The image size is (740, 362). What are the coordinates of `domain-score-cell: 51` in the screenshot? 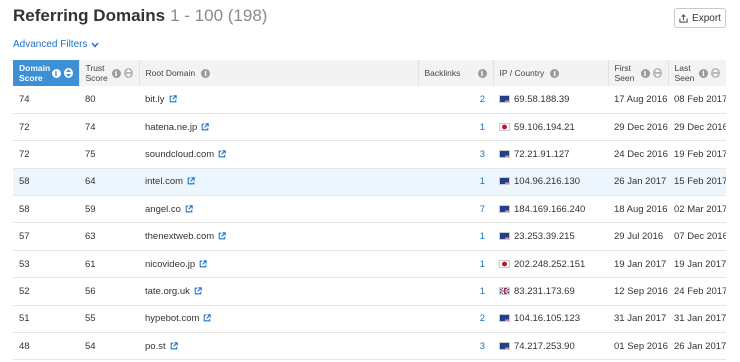 It's located at (46, 319).